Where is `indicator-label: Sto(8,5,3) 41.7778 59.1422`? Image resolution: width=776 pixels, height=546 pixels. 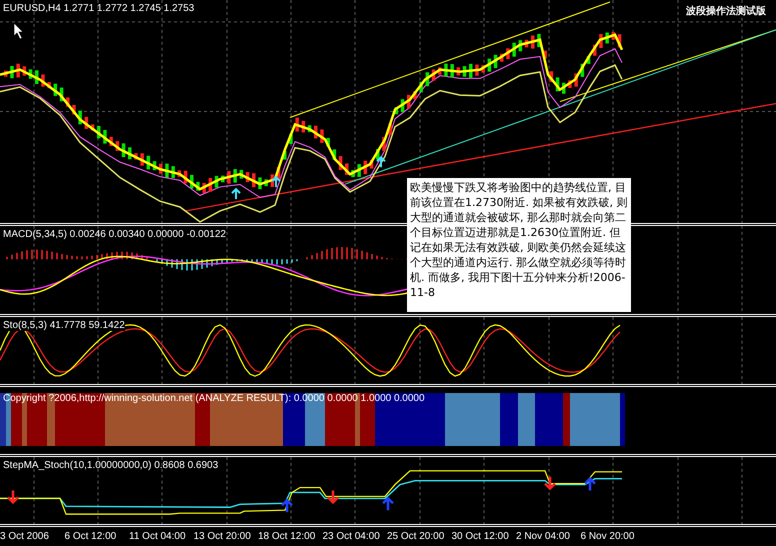 indicator-label: Sto(8,5,3) 41.7778 59.1422 is located at coordinates (64, 325).